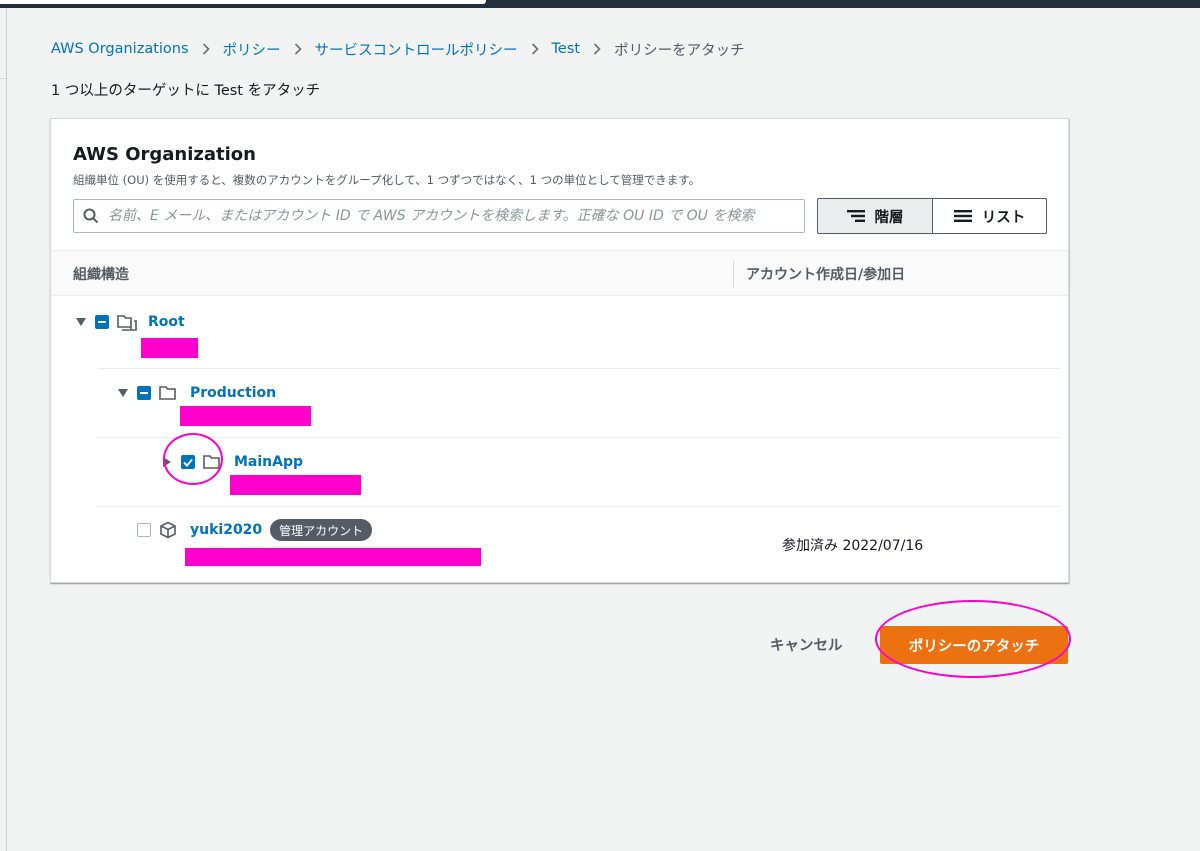 The image size is (1200, 851). I want to click on search-icon, so click(91, 216).